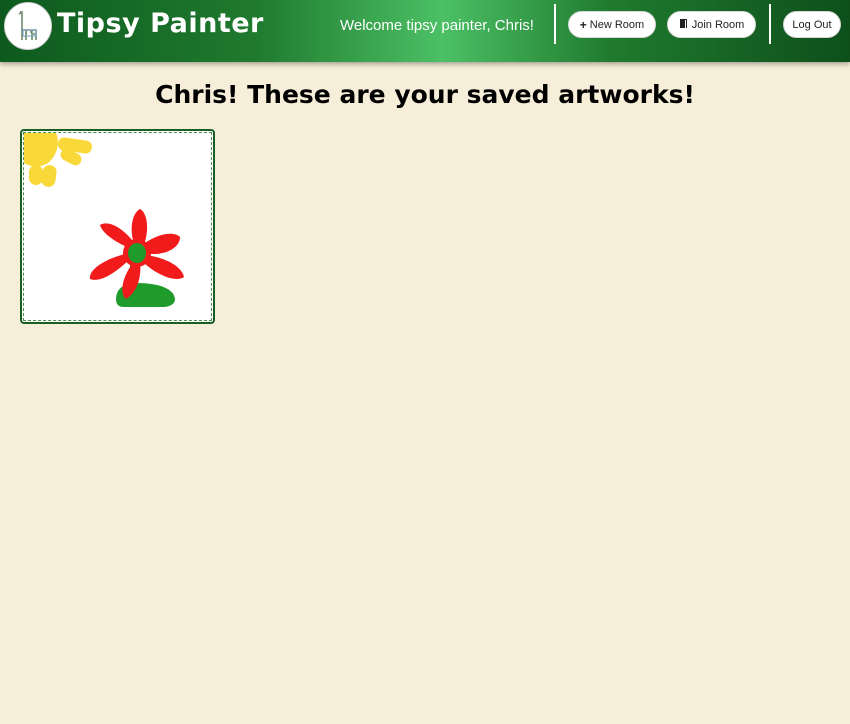  I want to click on new-room-button: + New Room, so click(612, 24).